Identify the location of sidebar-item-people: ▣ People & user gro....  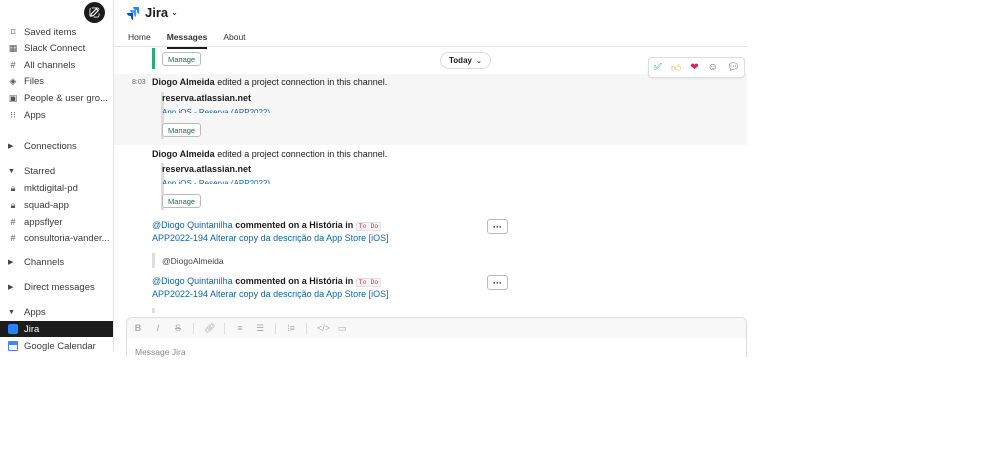
(56, 98).